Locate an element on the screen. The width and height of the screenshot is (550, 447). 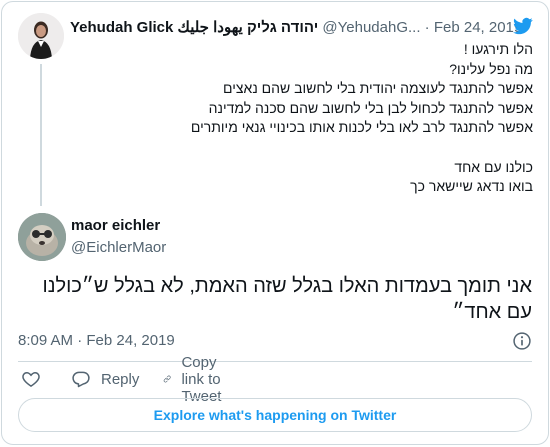
copy-link-button: Copy link to Tweet is located at coordinates (198, 379).